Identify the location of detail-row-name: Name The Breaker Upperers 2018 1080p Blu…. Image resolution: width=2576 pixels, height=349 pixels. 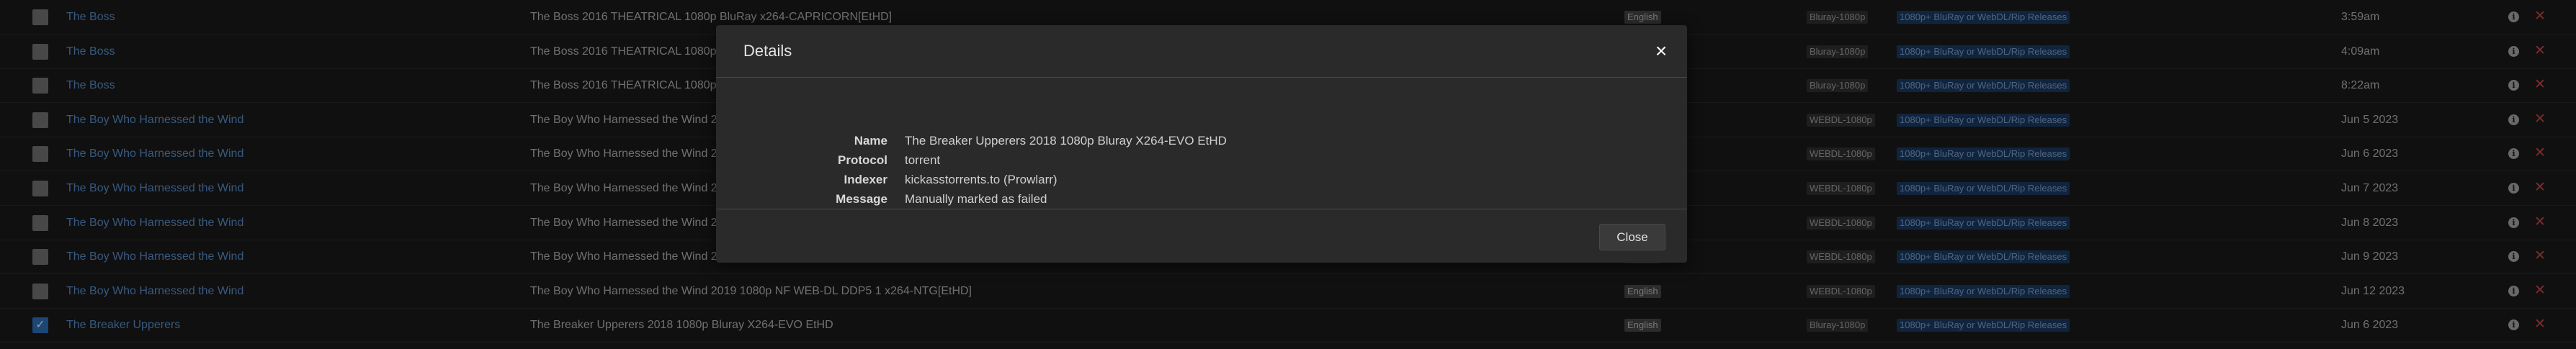
(1201, 140).